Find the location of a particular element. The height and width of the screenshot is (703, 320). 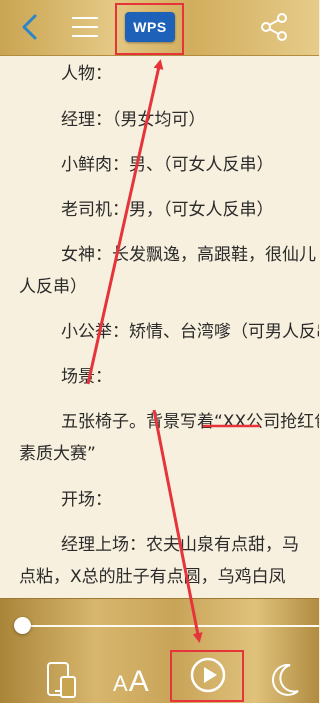

doc-line: 人反串） is located at coordinates (53, 287).